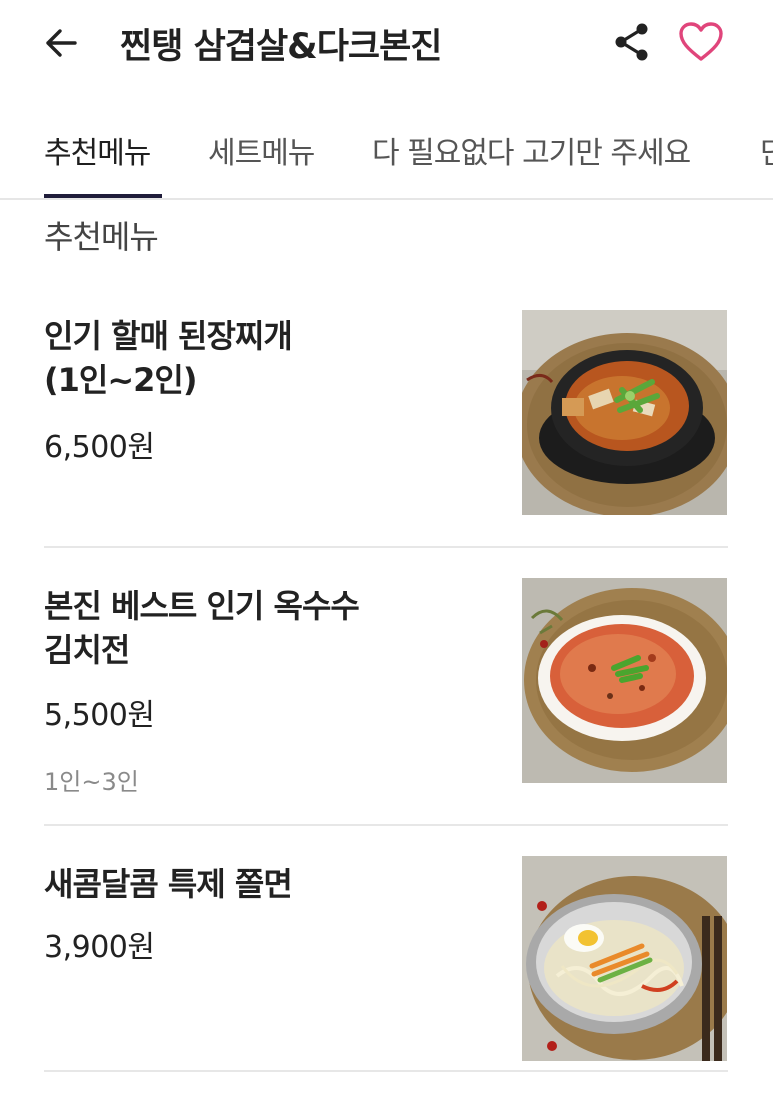 Image resolution: width=773 pixels, height=1094 pixels. What do you see at coordinates (120, 380) in the screenshot?
I see `menu-item-name-line: (1인~2인)` at bounding box center [120, 380].